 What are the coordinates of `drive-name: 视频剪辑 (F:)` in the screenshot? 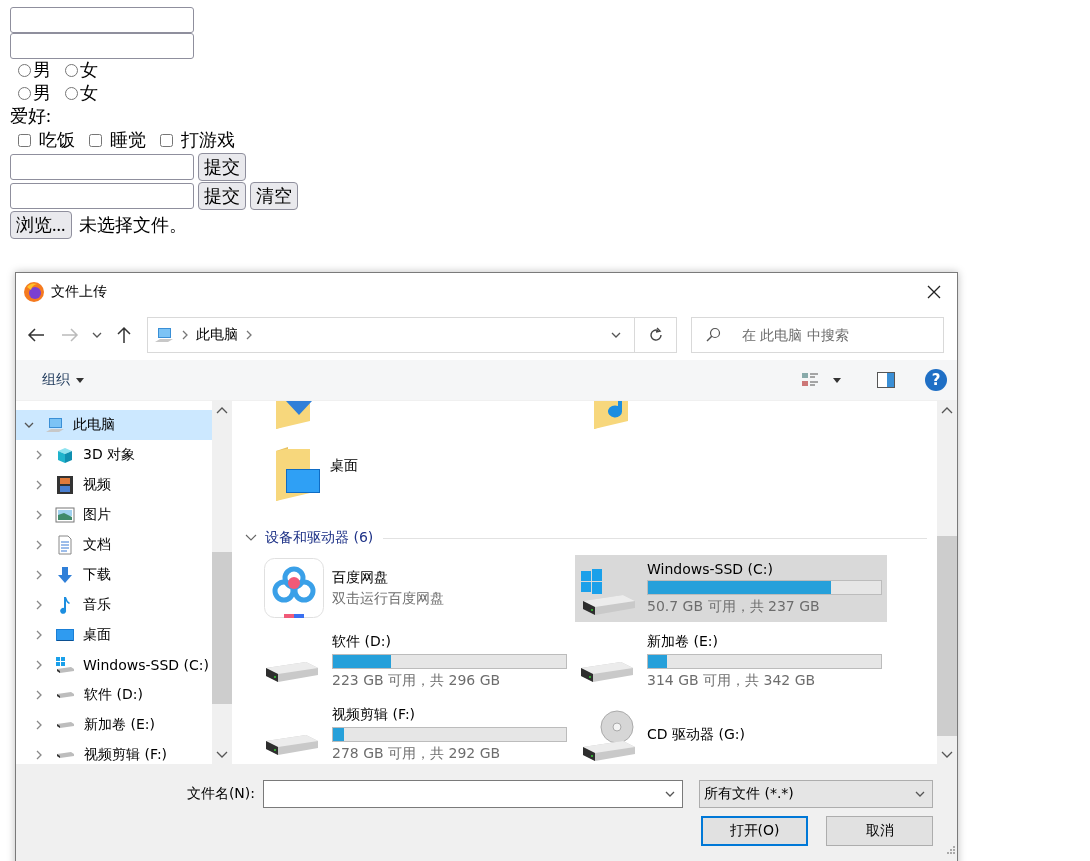 It's located at (374, 715).